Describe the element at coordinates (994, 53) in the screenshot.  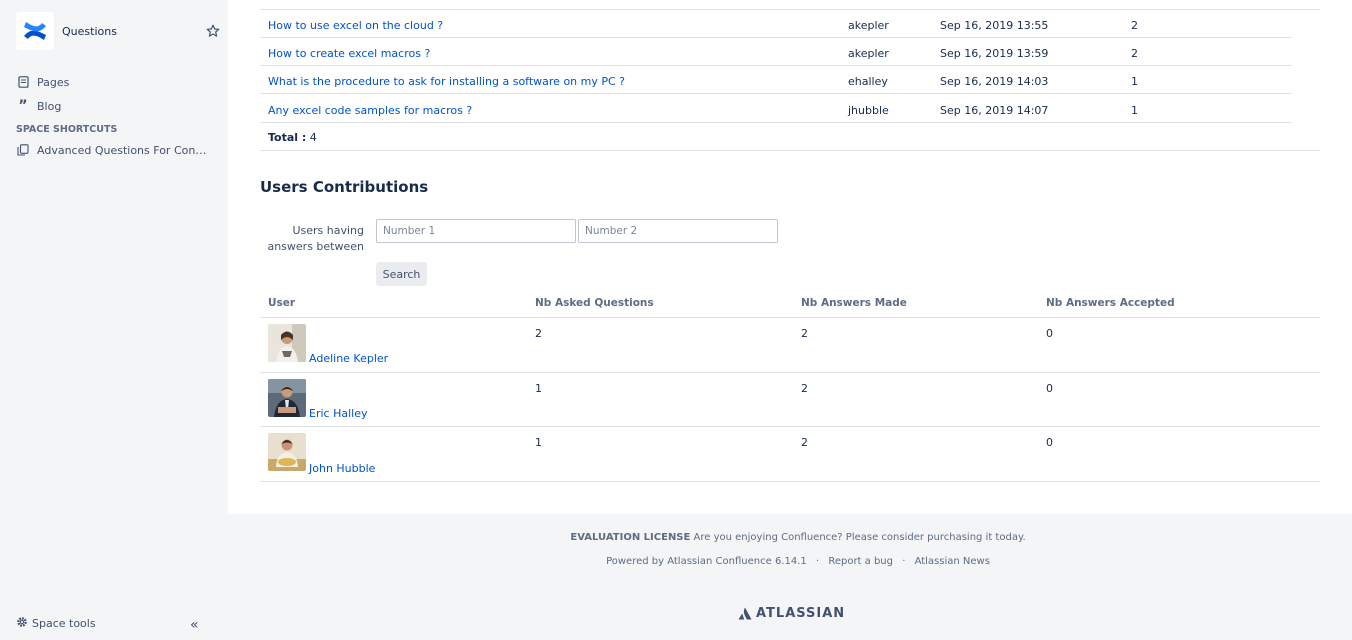
I see `question-date: Sep 16, 2019 13:59` at that location.